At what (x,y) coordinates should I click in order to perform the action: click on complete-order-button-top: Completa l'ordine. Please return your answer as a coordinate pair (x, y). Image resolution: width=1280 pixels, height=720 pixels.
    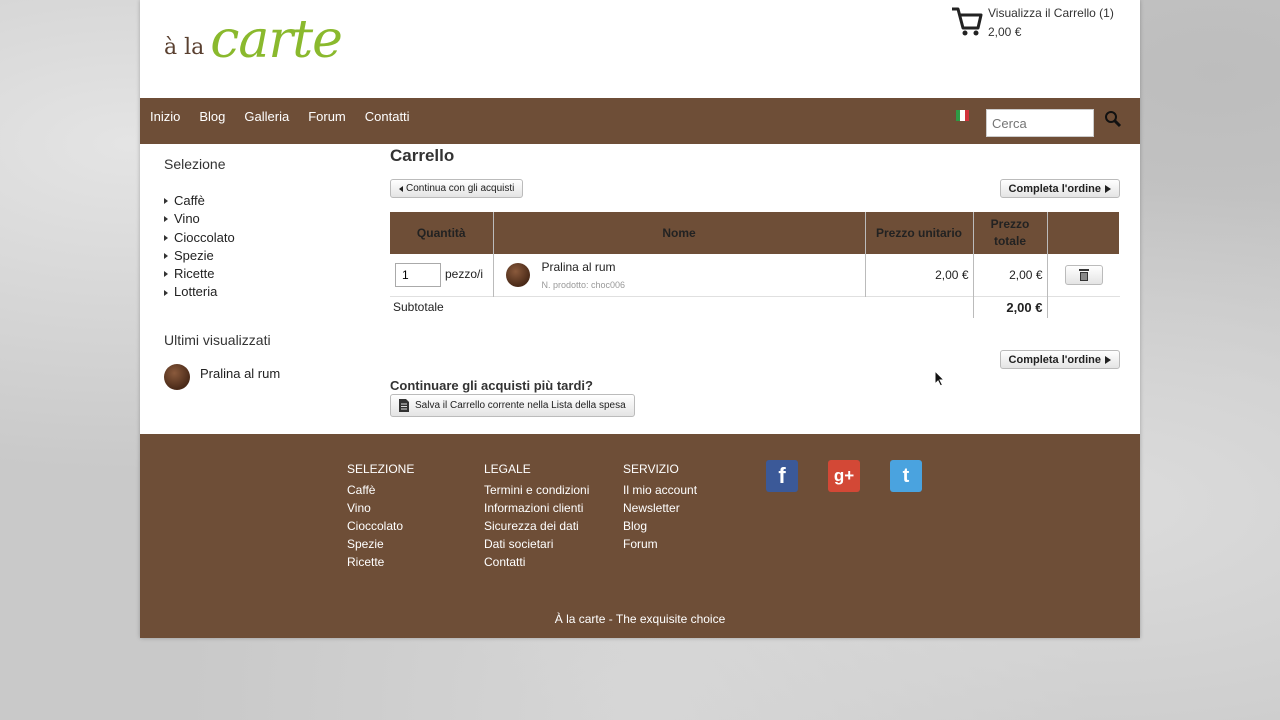
    Looking at the image, I should click on (1059, 188).